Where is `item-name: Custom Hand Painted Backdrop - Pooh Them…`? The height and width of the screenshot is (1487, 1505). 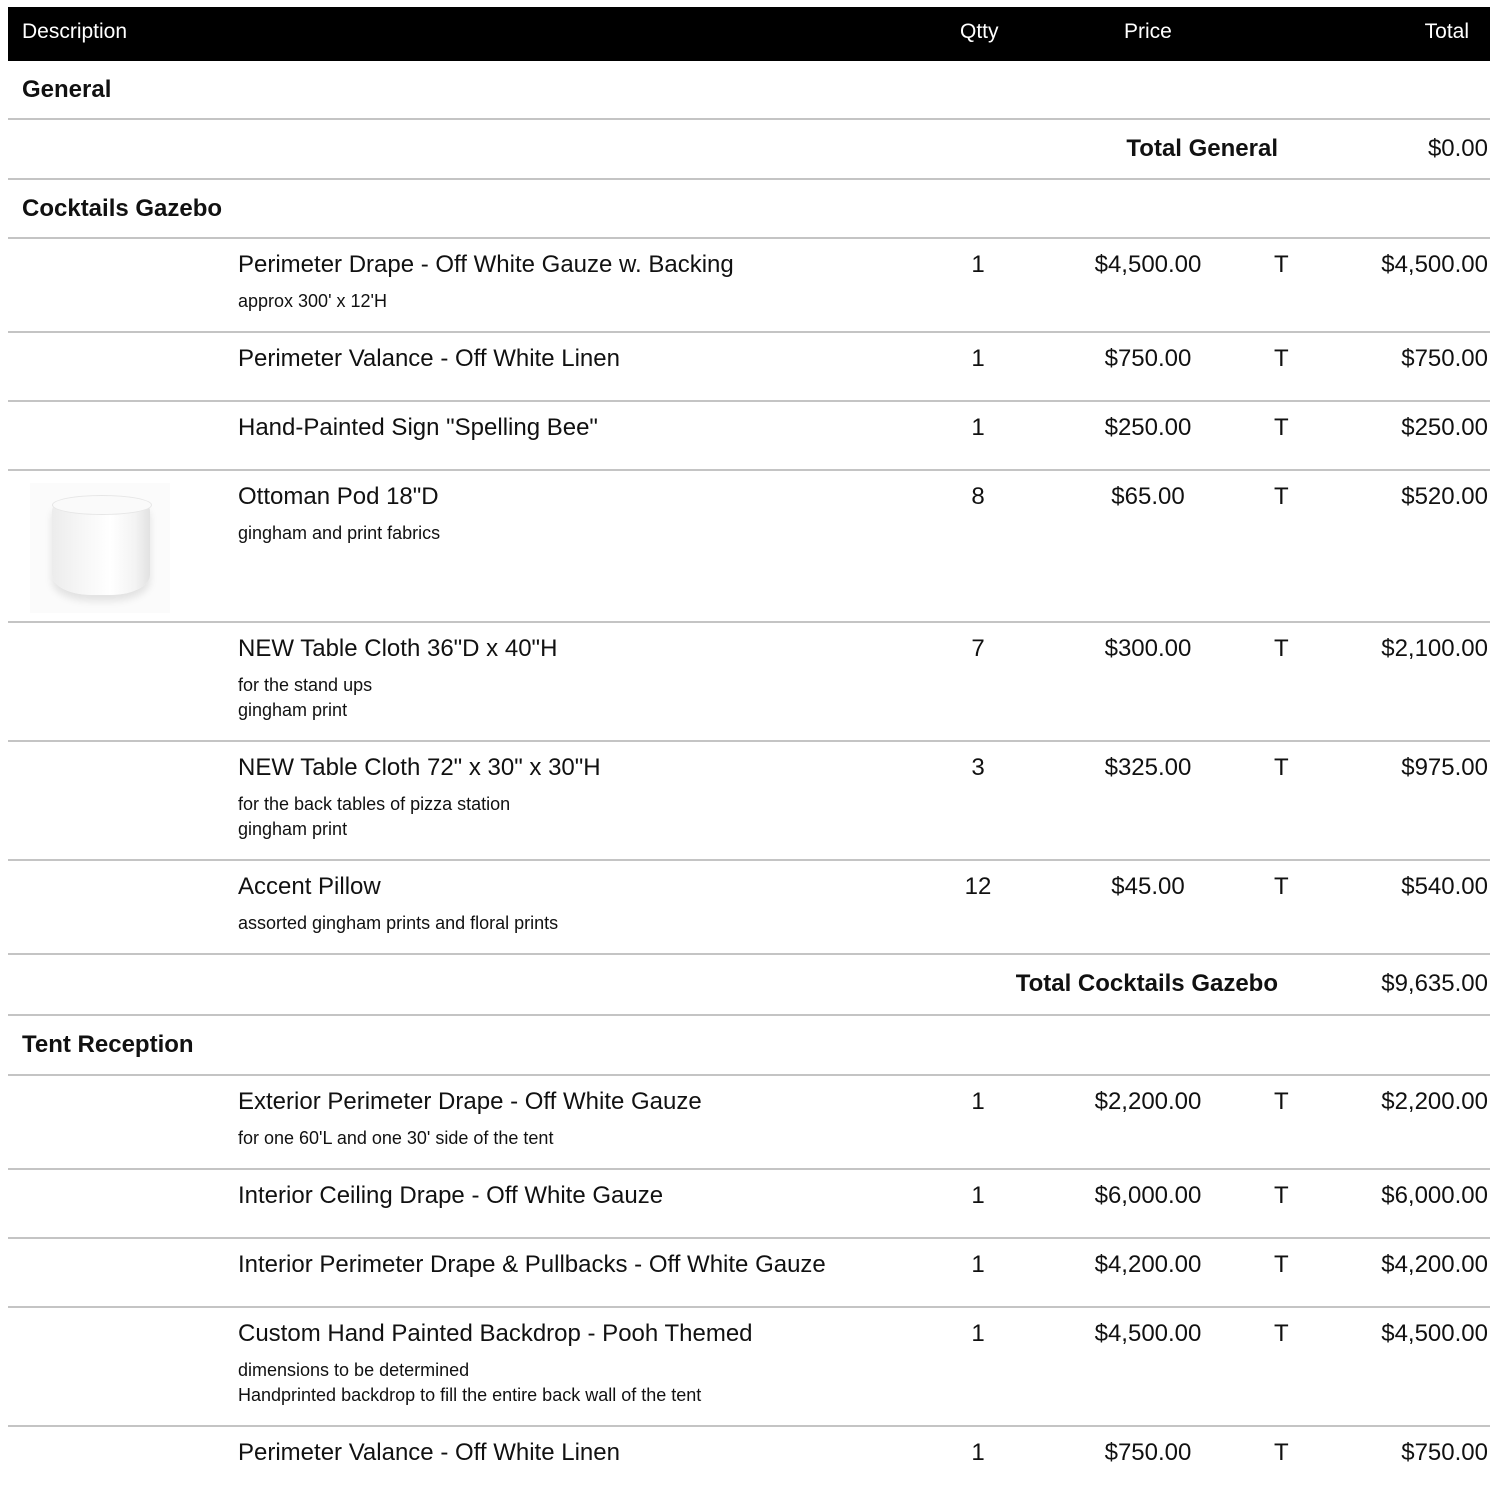
item-name: Custom Hand Painted Backdrop - Pooh Them… is located at coordinates (495, 1333).